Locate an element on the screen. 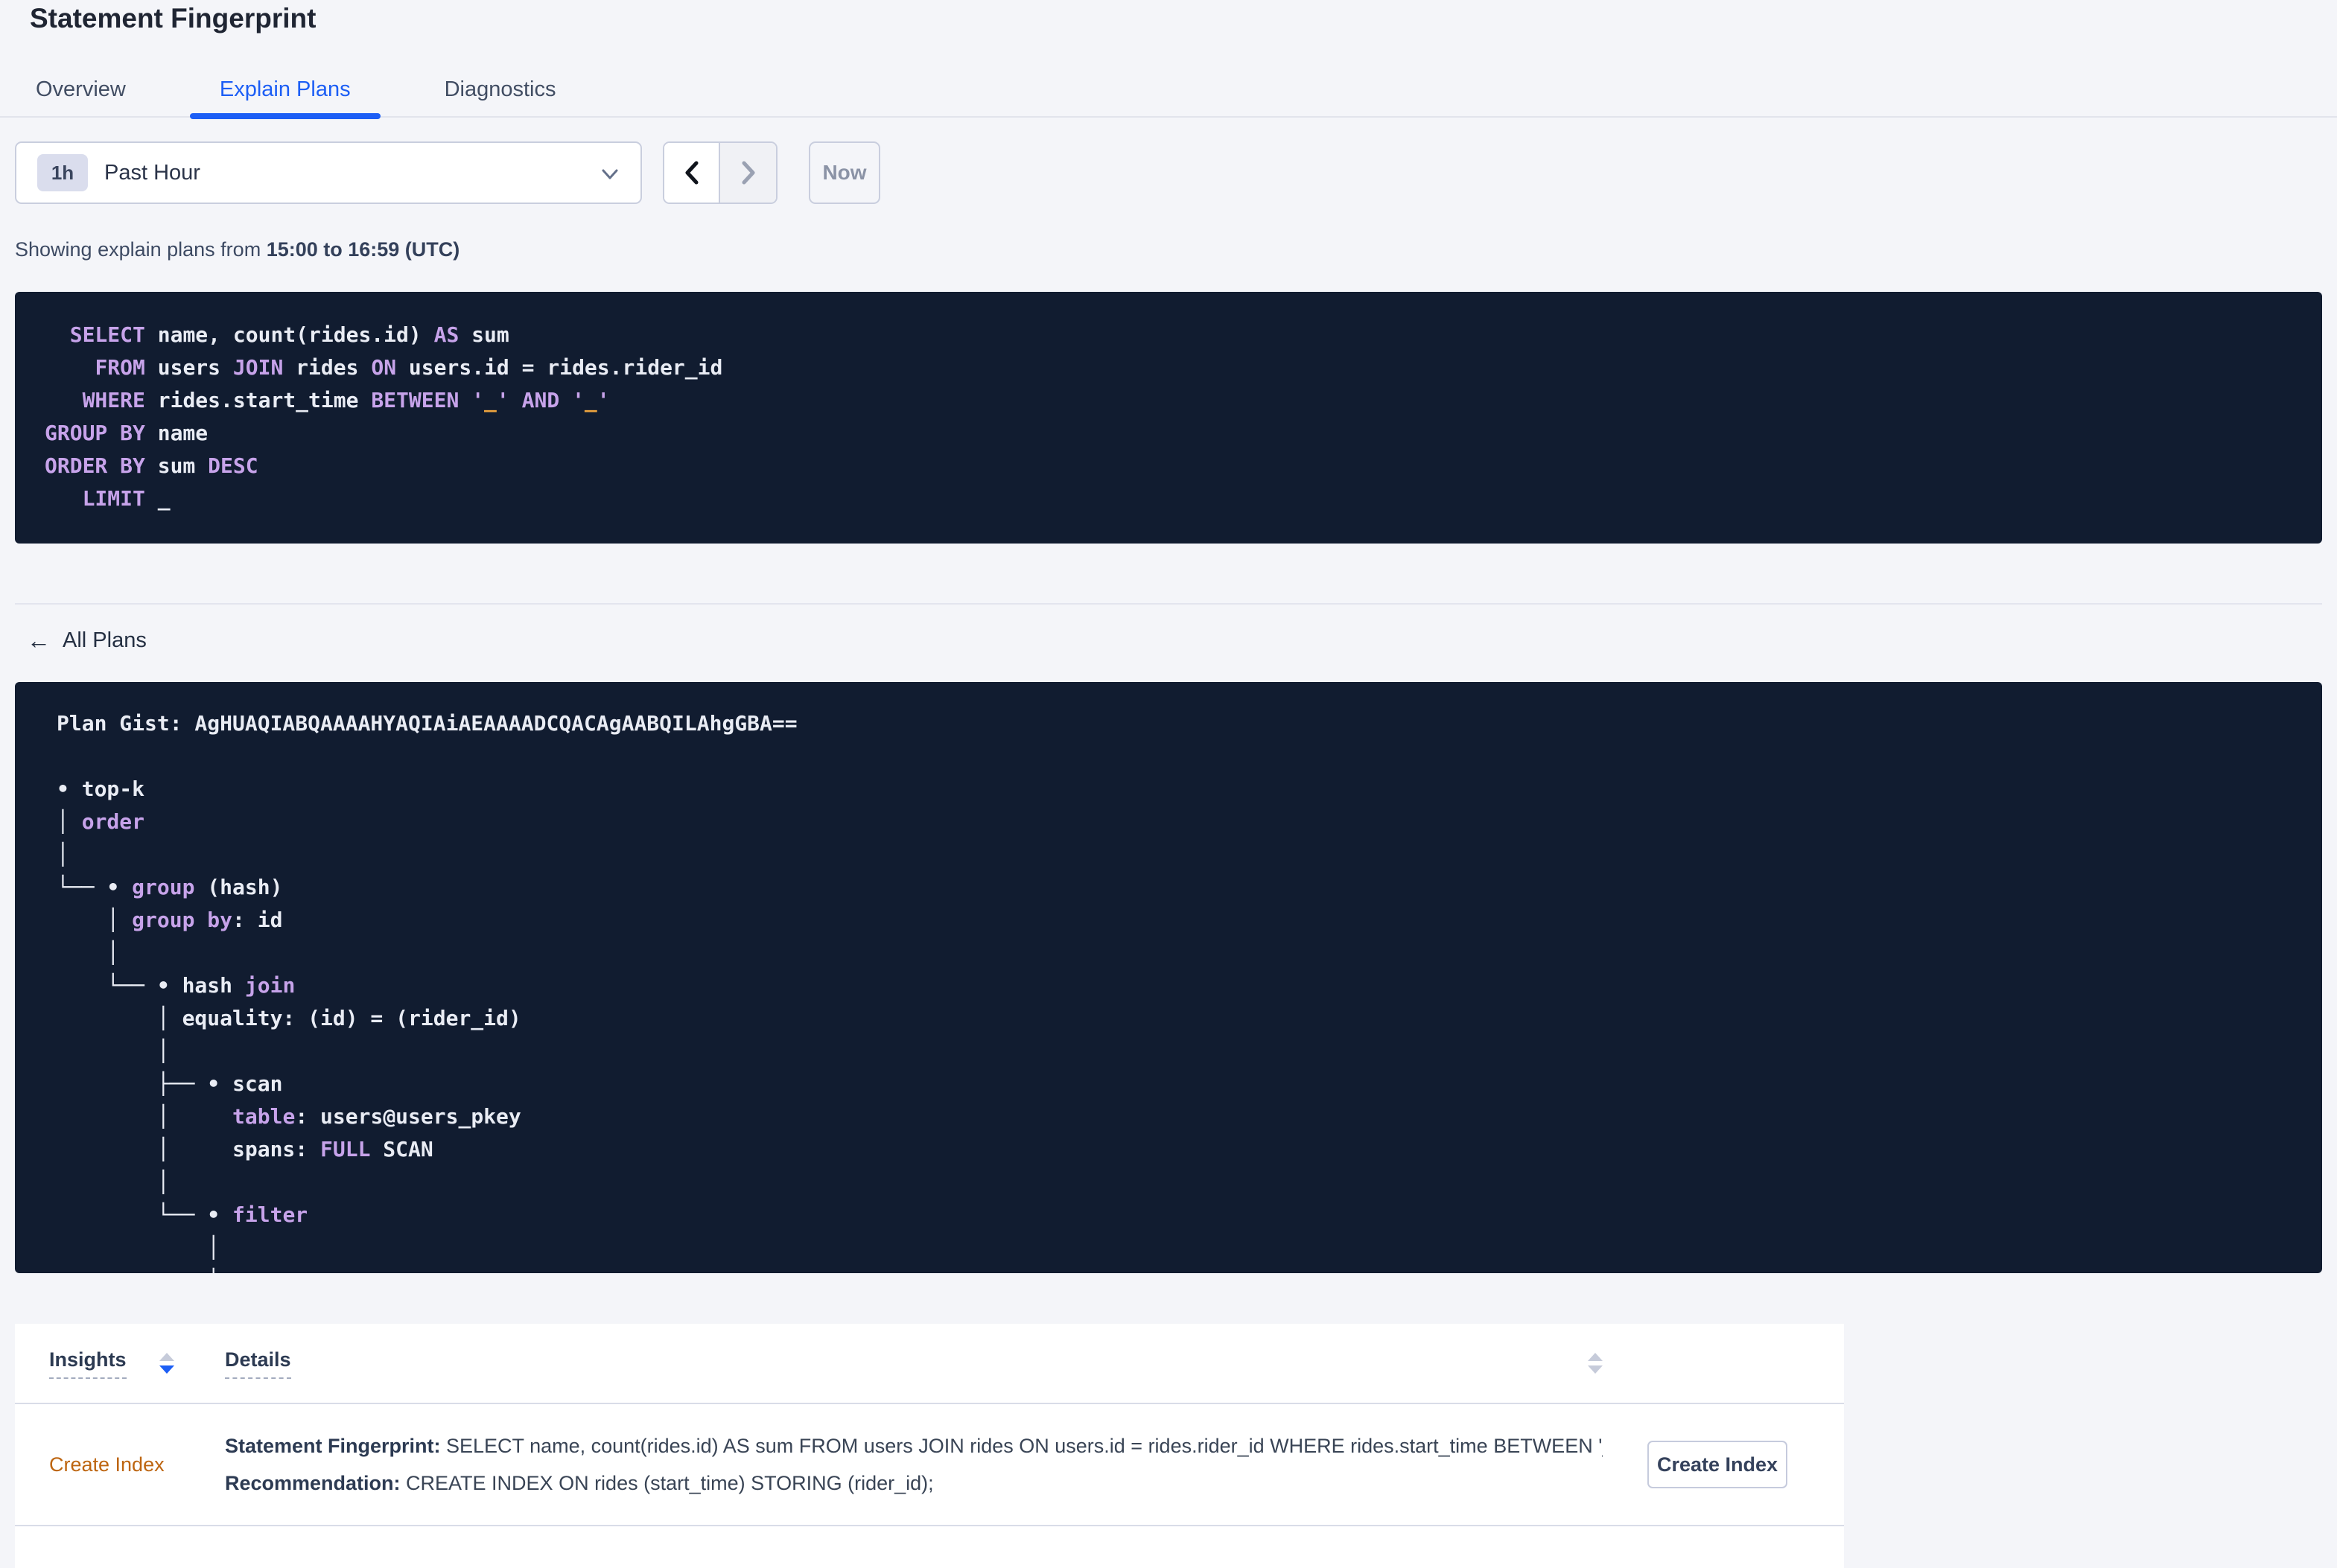 This screenshot has width=2337, height=1568. time-range-badge: 1h is located at coordinates (63, 172).